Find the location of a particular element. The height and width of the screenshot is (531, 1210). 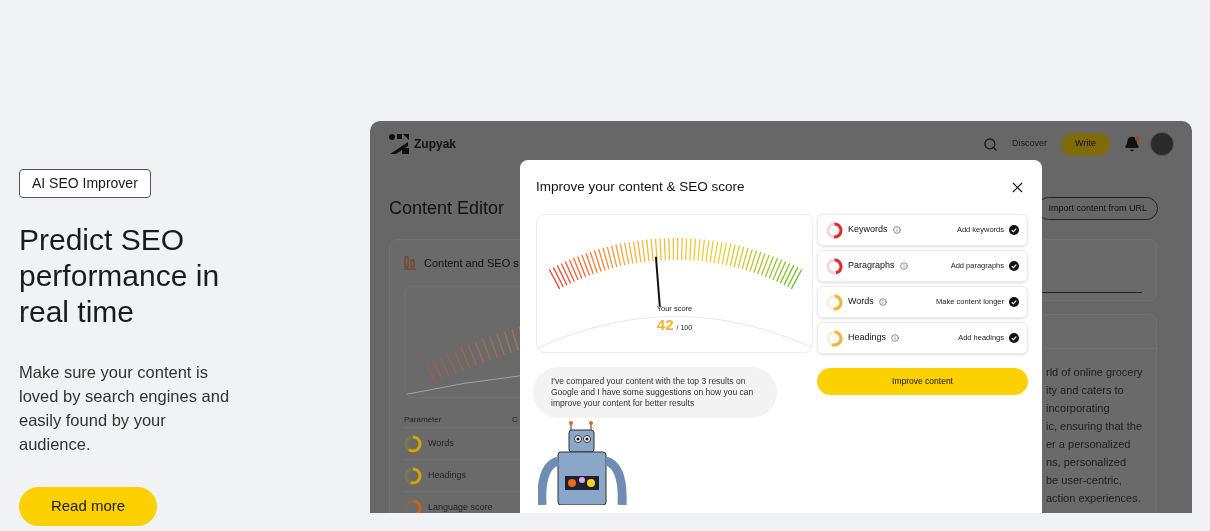

article-text: action experiences. is located at coordinates (1094, 498).